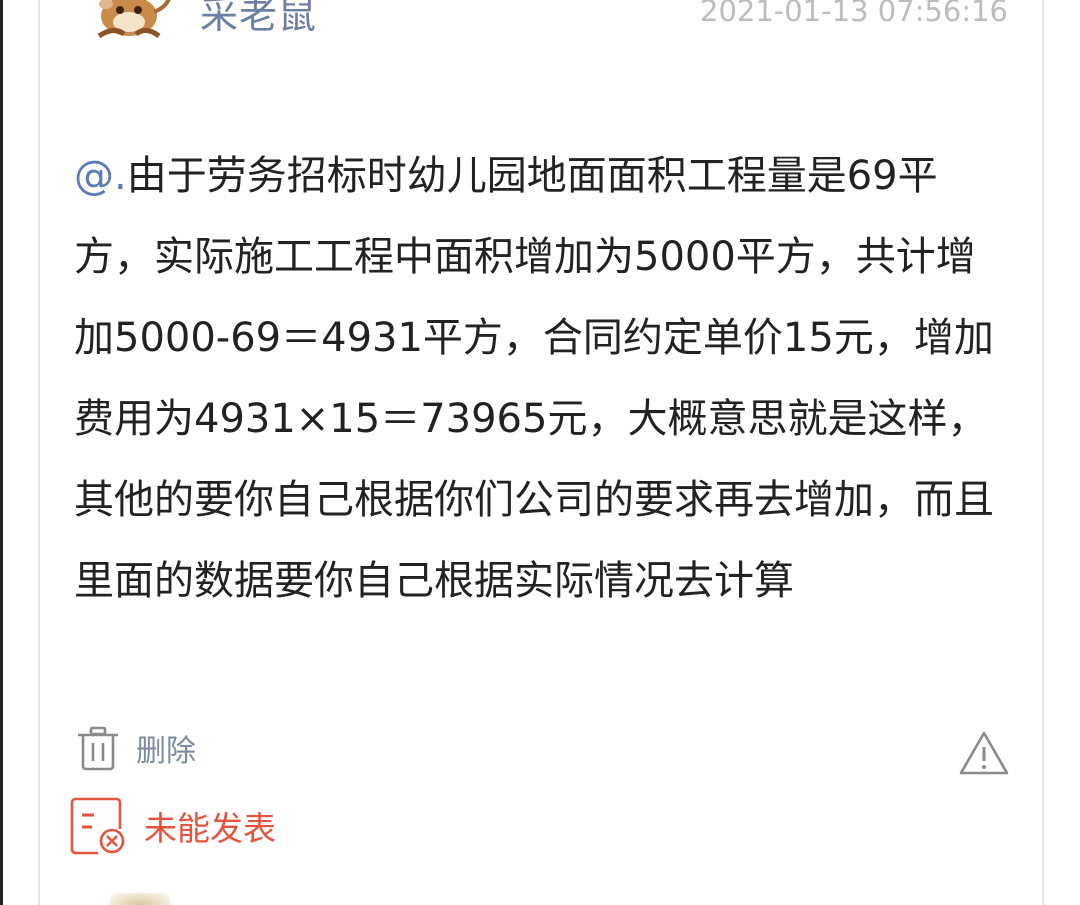  What do you see at coordinates (1043, 452) in the screenshot?
I see `card-right-border` at bounding box center [1043, 452].